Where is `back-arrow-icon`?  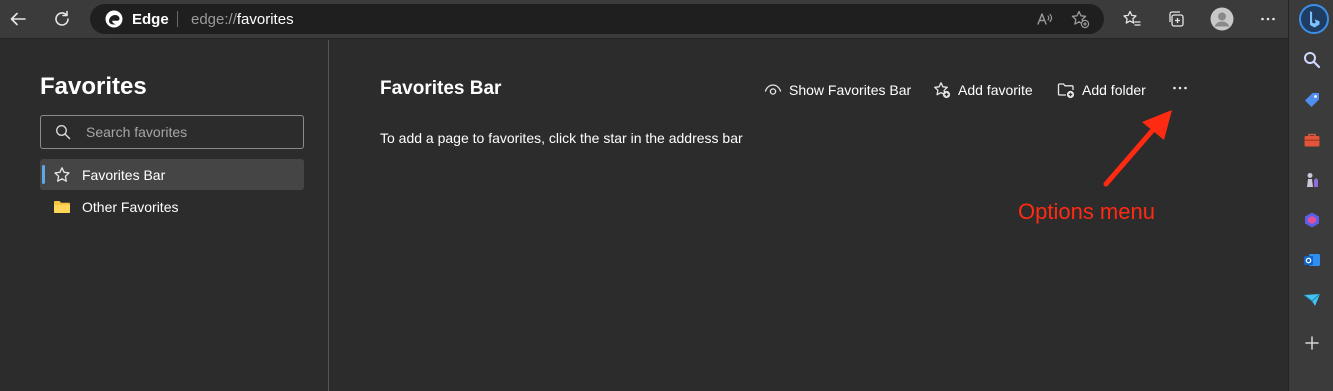
back-arrow-icon is located at coordinates (18, 19).